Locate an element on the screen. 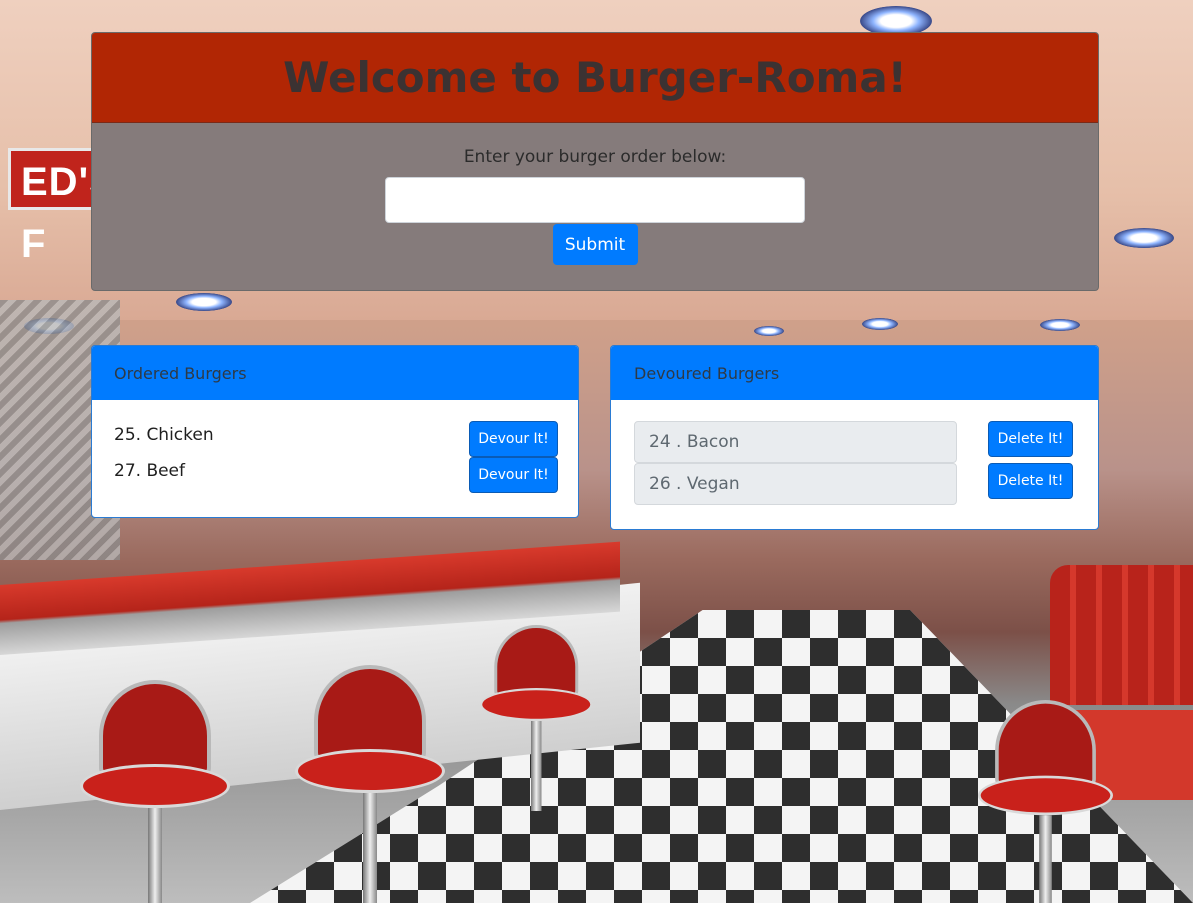 Image resolution: width=1193 pixels, height=903 pixels. list-item: 24 . Bacon Delete It! is located at coordinates (853, 442).